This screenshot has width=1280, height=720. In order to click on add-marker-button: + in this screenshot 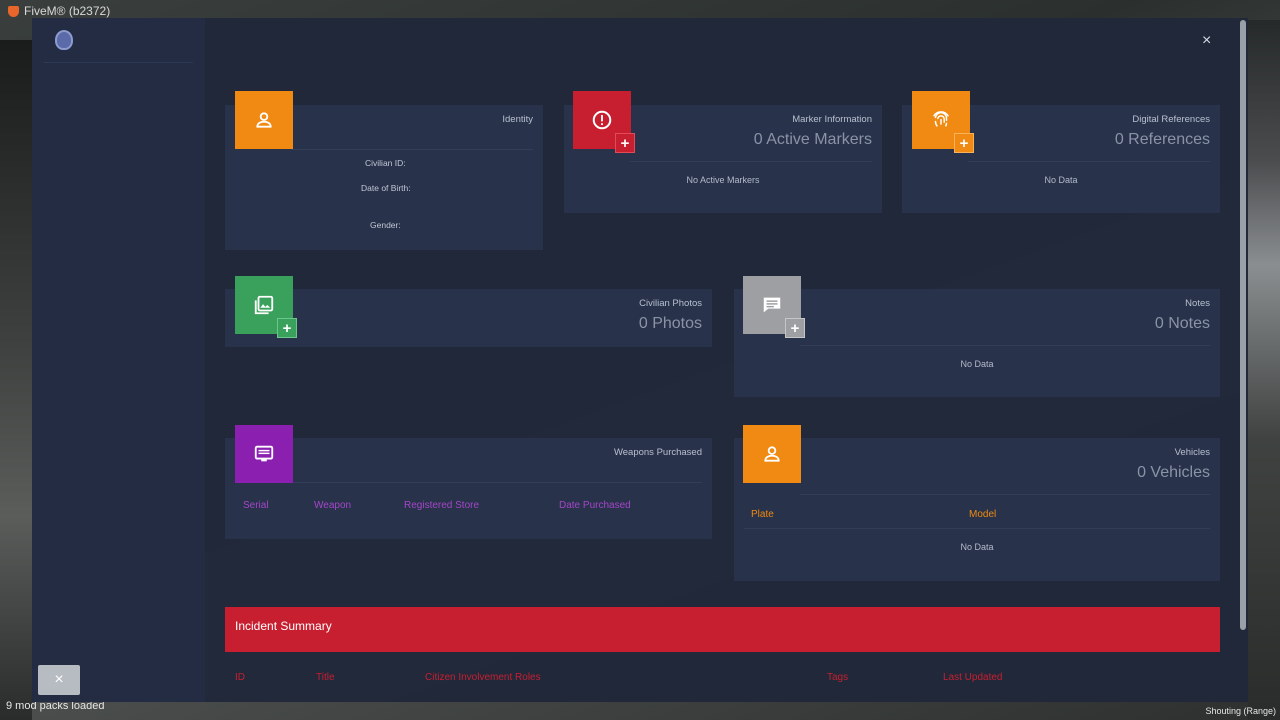, I will do `click(625, 143)`.